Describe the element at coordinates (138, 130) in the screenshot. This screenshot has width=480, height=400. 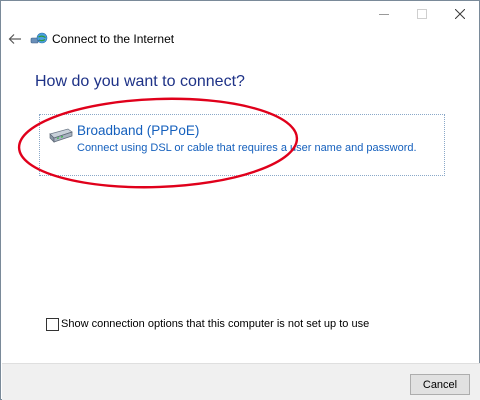
I see `option-title: Broadband (PPPoE)` at that location.